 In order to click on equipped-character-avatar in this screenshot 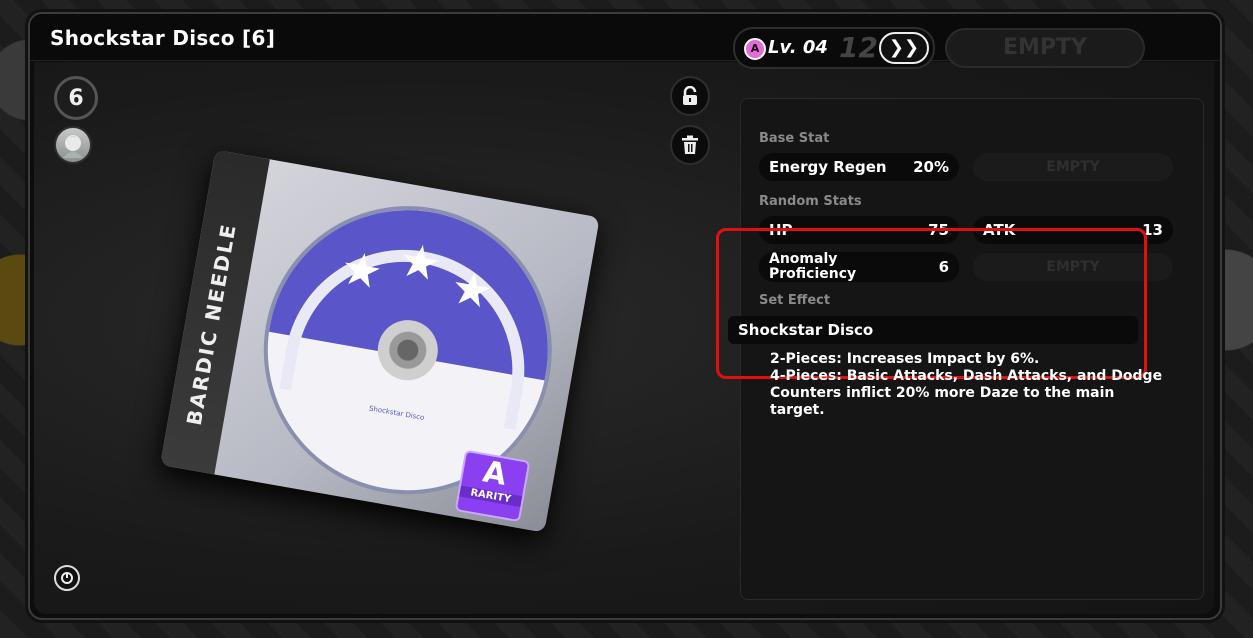, I will do `click(73, 145)`.